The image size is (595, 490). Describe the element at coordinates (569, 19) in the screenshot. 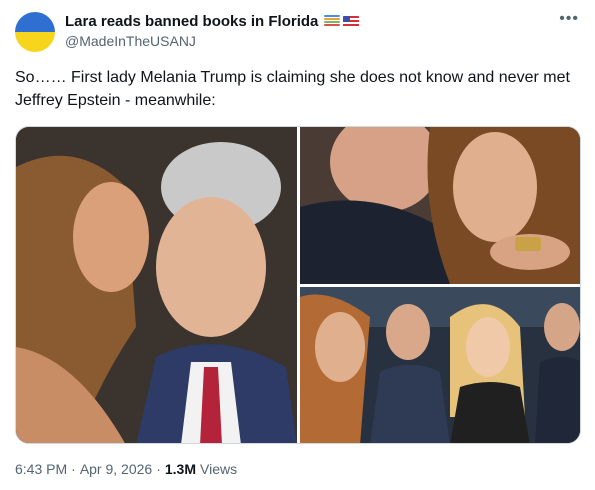

I see `more-icon: •••` at that location.